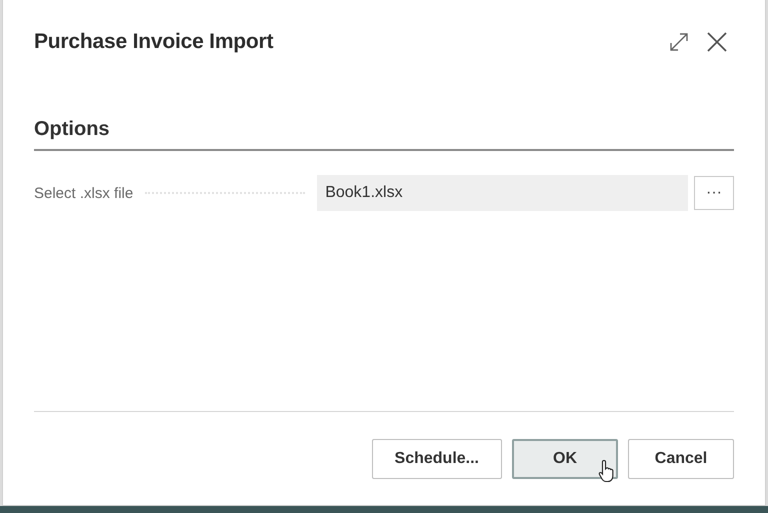 Image resolution: width=768 pixels, height=513 pixels. I want to click on expand-icon, so click(679, 42).